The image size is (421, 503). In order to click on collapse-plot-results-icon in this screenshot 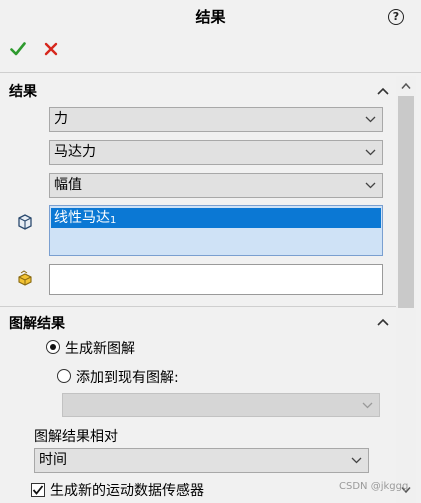, I will do `click(383, 322)`.